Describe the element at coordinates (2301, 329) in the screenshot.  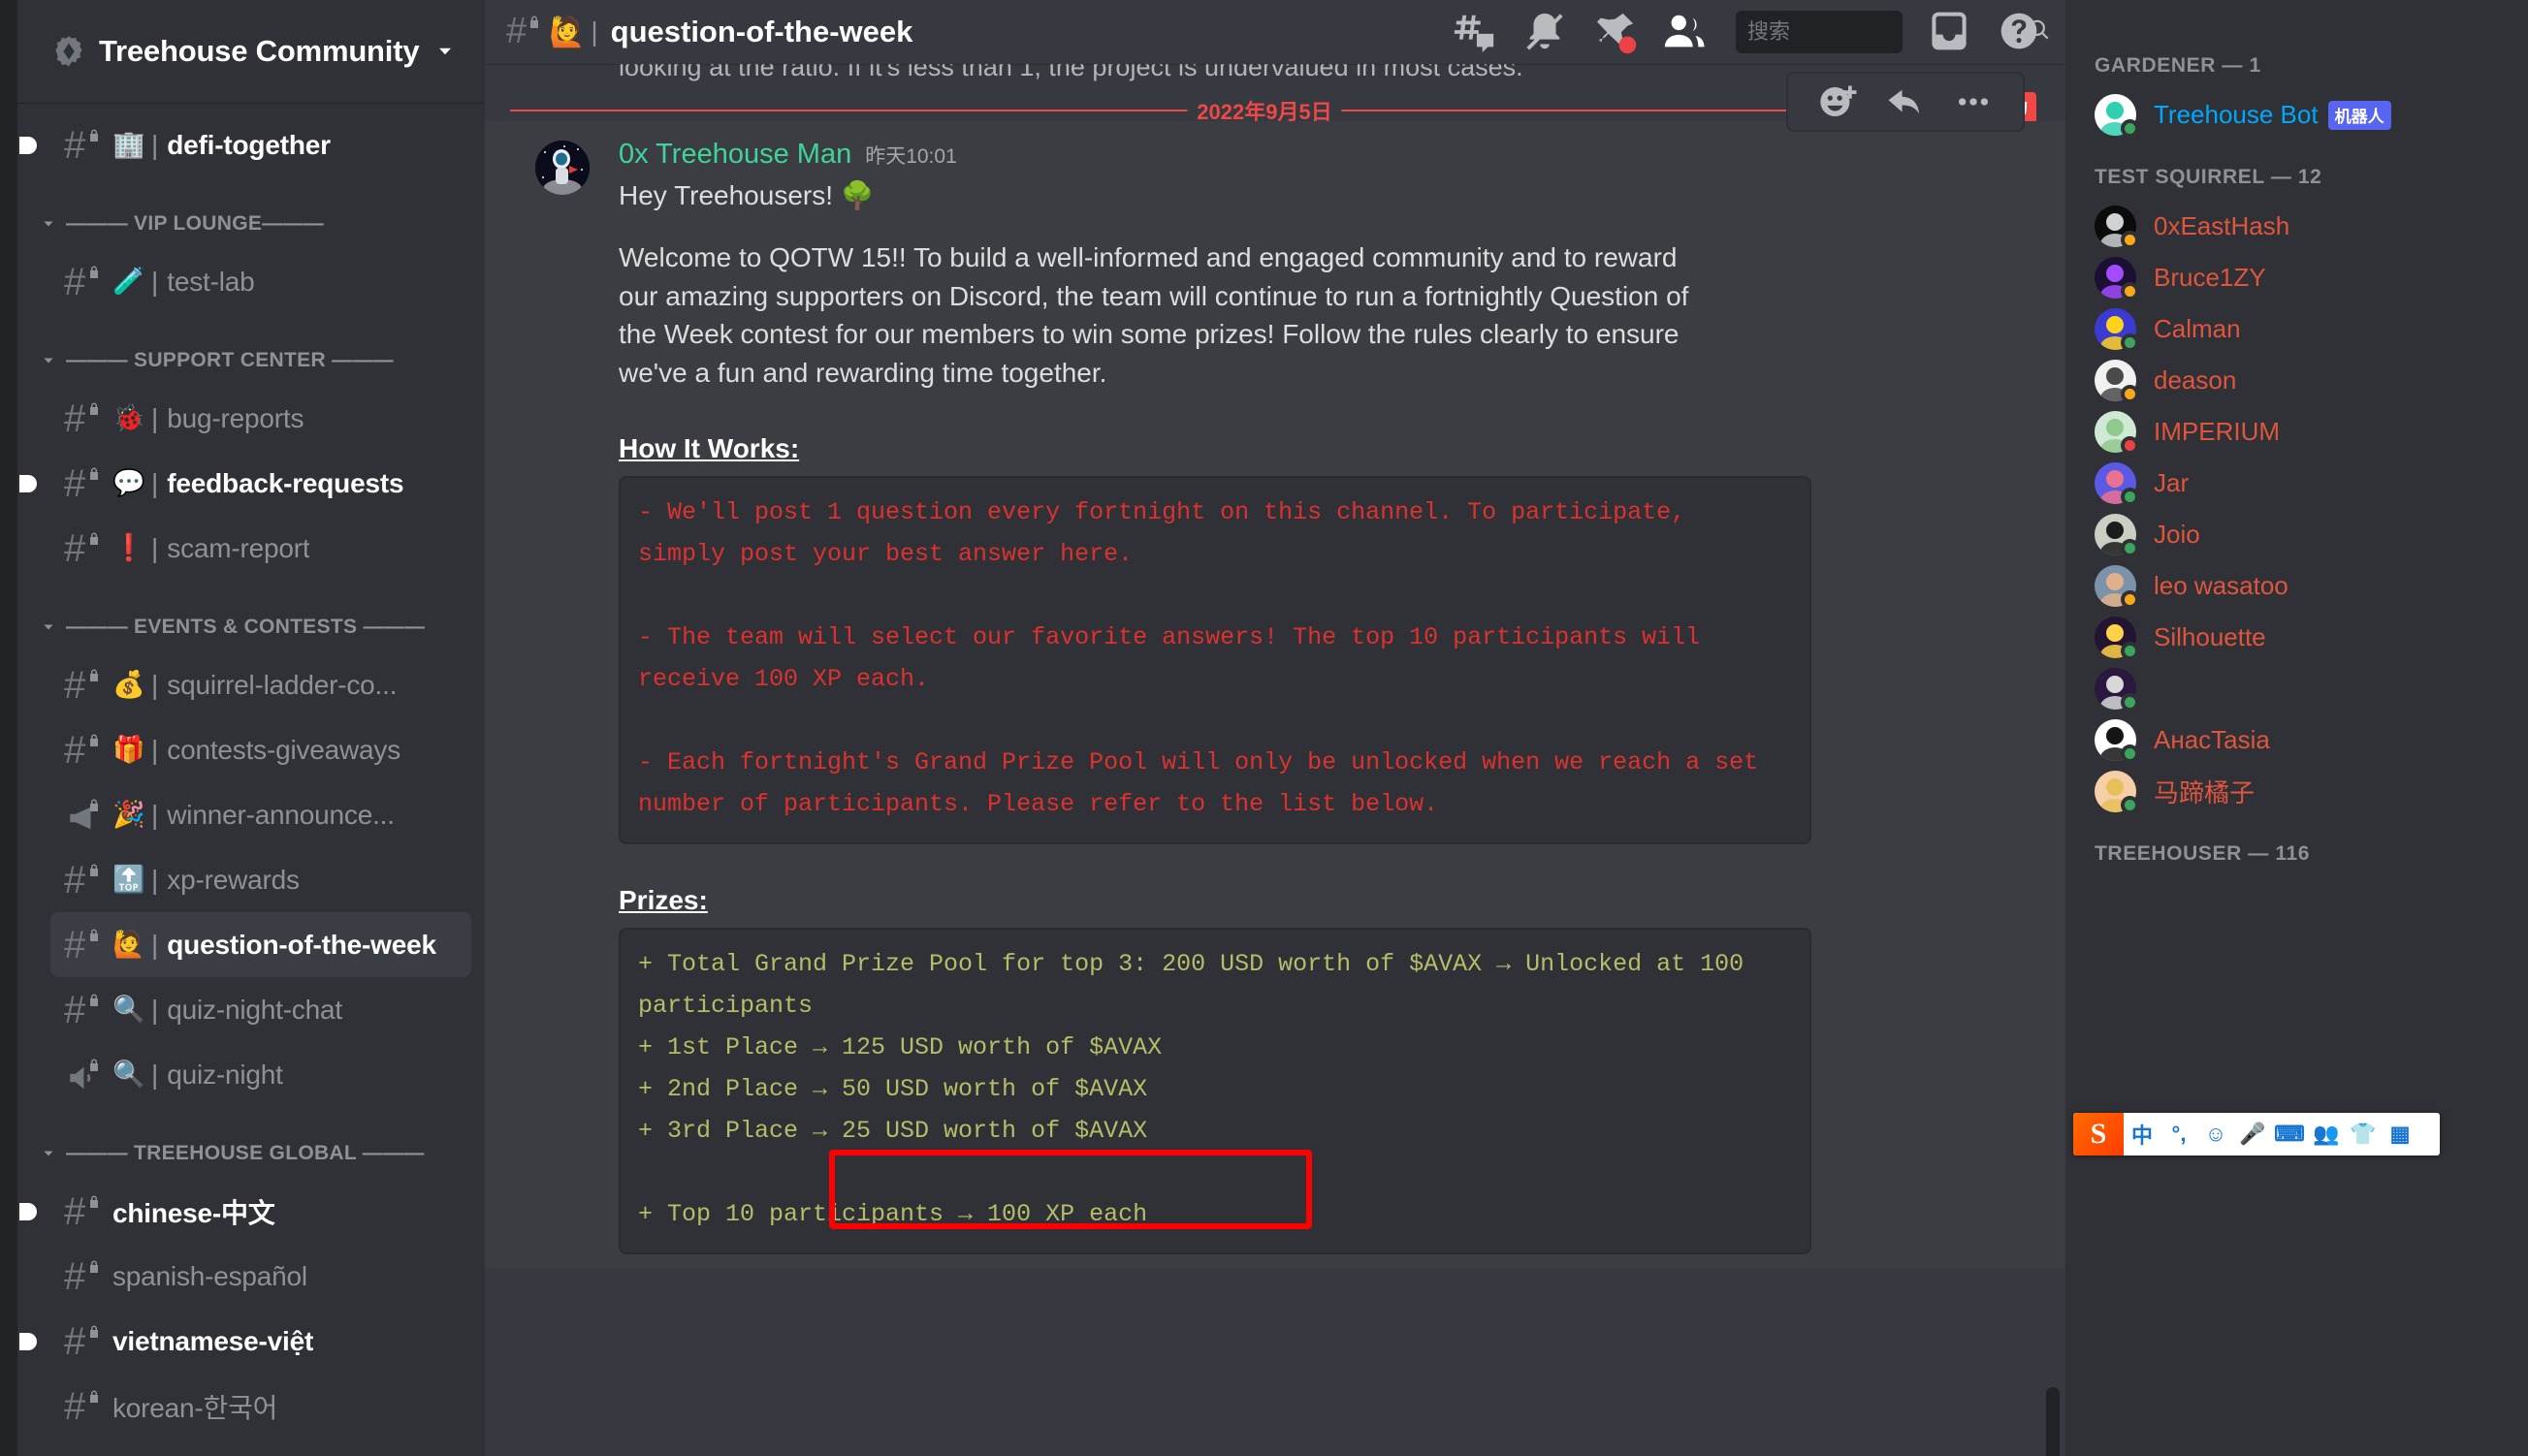
I see `member-list-item: Calman` at that location.